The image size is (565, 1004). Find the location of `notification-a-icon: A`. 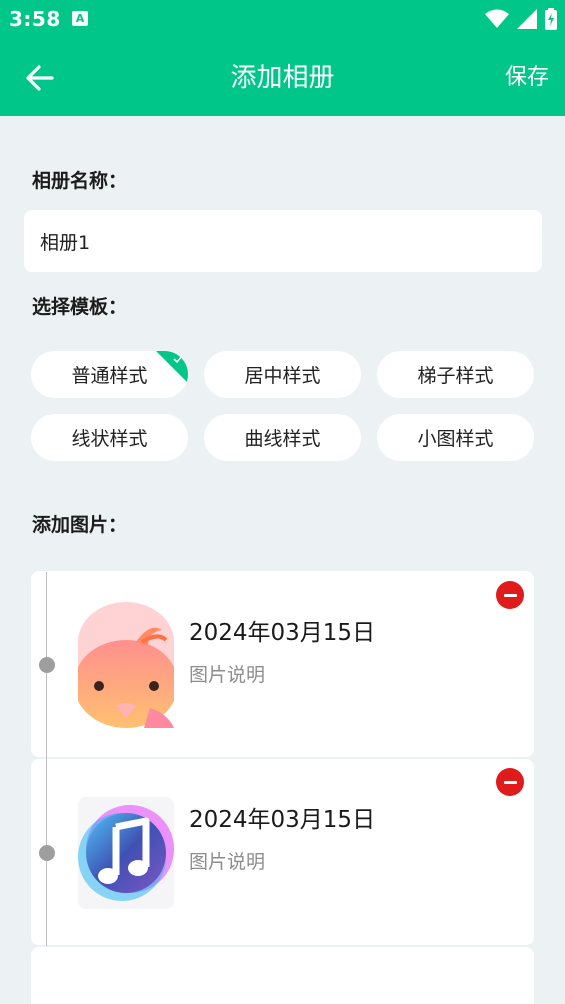

notification-a-icon: A is located at coordinates (80, 18).